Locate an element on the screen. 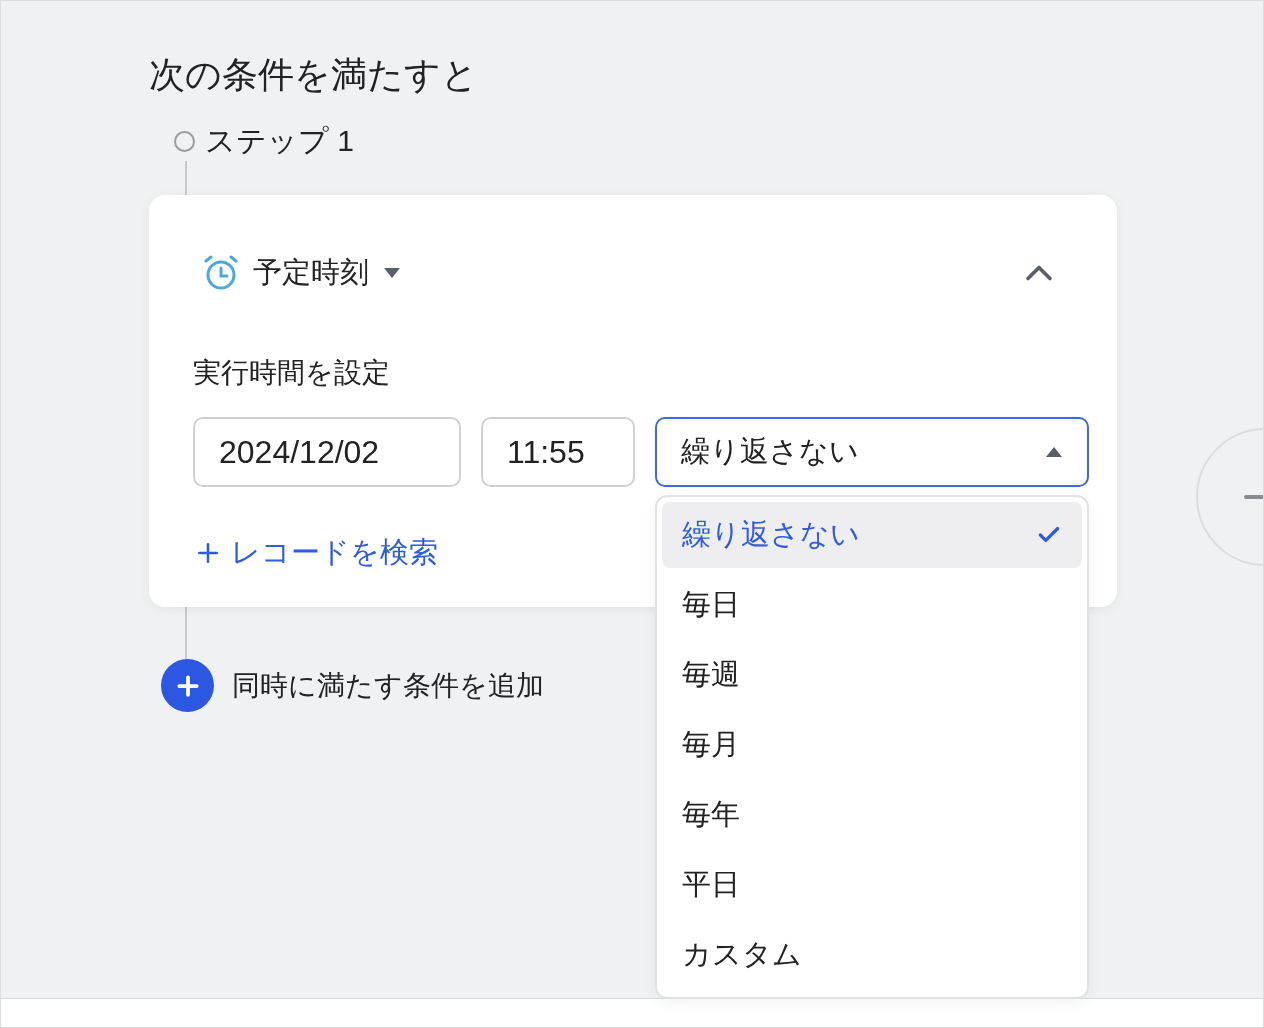 The image size is (1264, 1028). time-field: 11:55 is located at coordinates (558, 452).